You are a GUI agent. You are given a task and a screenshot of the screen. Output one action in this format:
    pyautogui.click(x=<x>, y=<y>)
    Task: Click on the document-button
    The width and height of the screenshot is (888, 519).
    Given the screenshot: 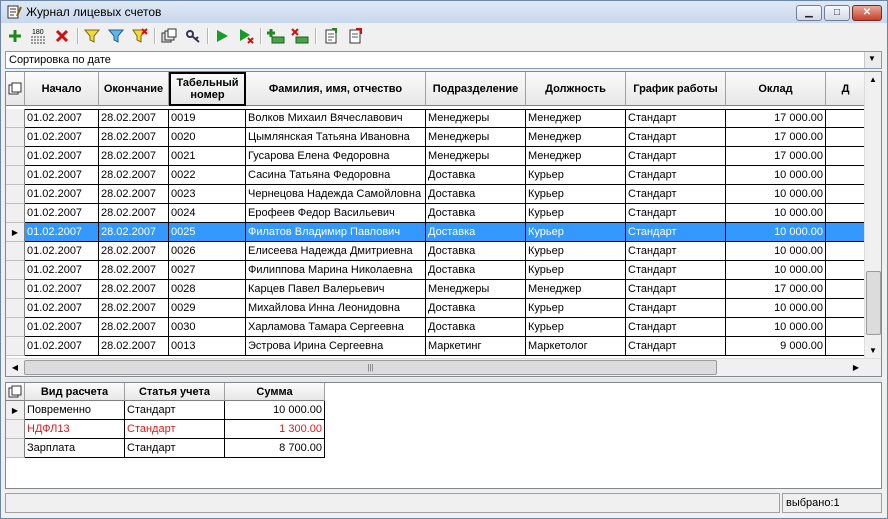 What is the action you would take?
    pyautogui.click(x=331, y=36)
    